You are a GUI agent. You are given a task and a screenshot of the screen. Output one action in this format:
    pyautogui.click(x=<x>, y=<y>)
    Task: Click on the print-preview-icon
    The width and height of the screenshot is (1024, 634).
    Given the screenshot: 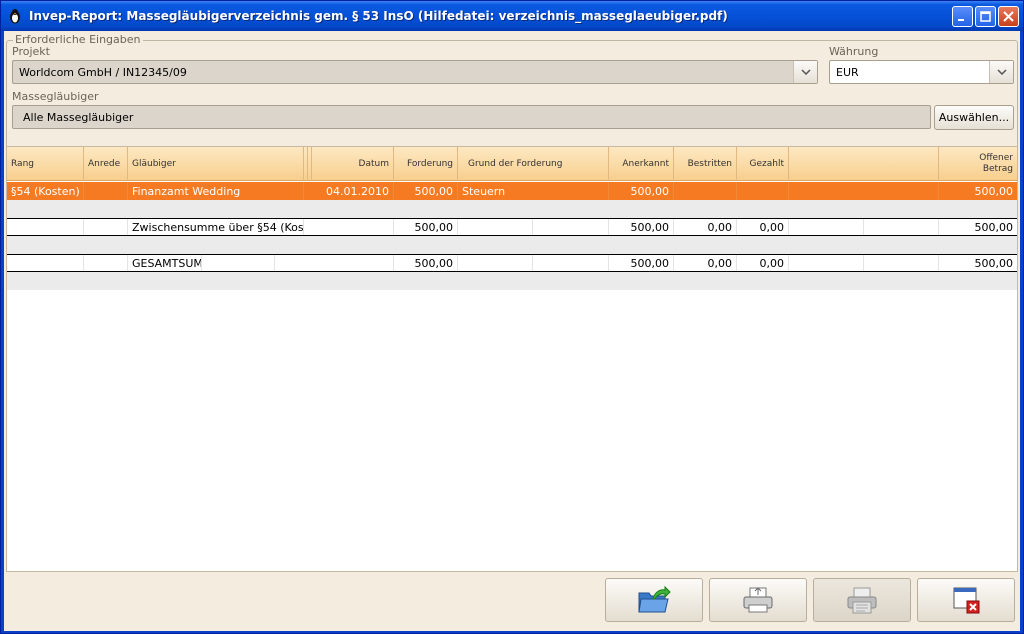 What is the action you would take?
    pyautogui.click(x=862, y=600)
    